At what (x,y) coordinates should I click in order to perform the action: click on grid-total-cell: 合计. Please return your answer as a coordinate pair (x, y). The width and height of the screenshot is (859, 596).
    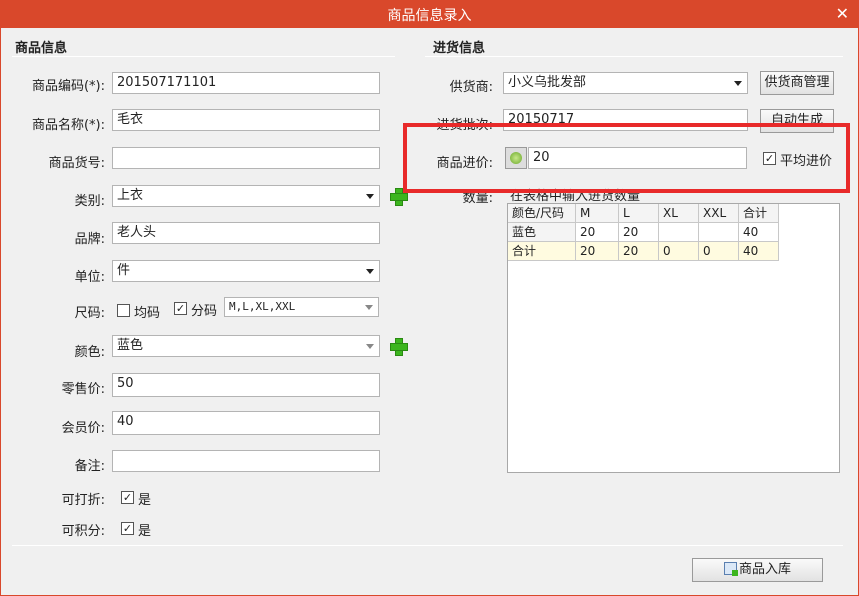
    Looking at the image, I should click on (542, 251).